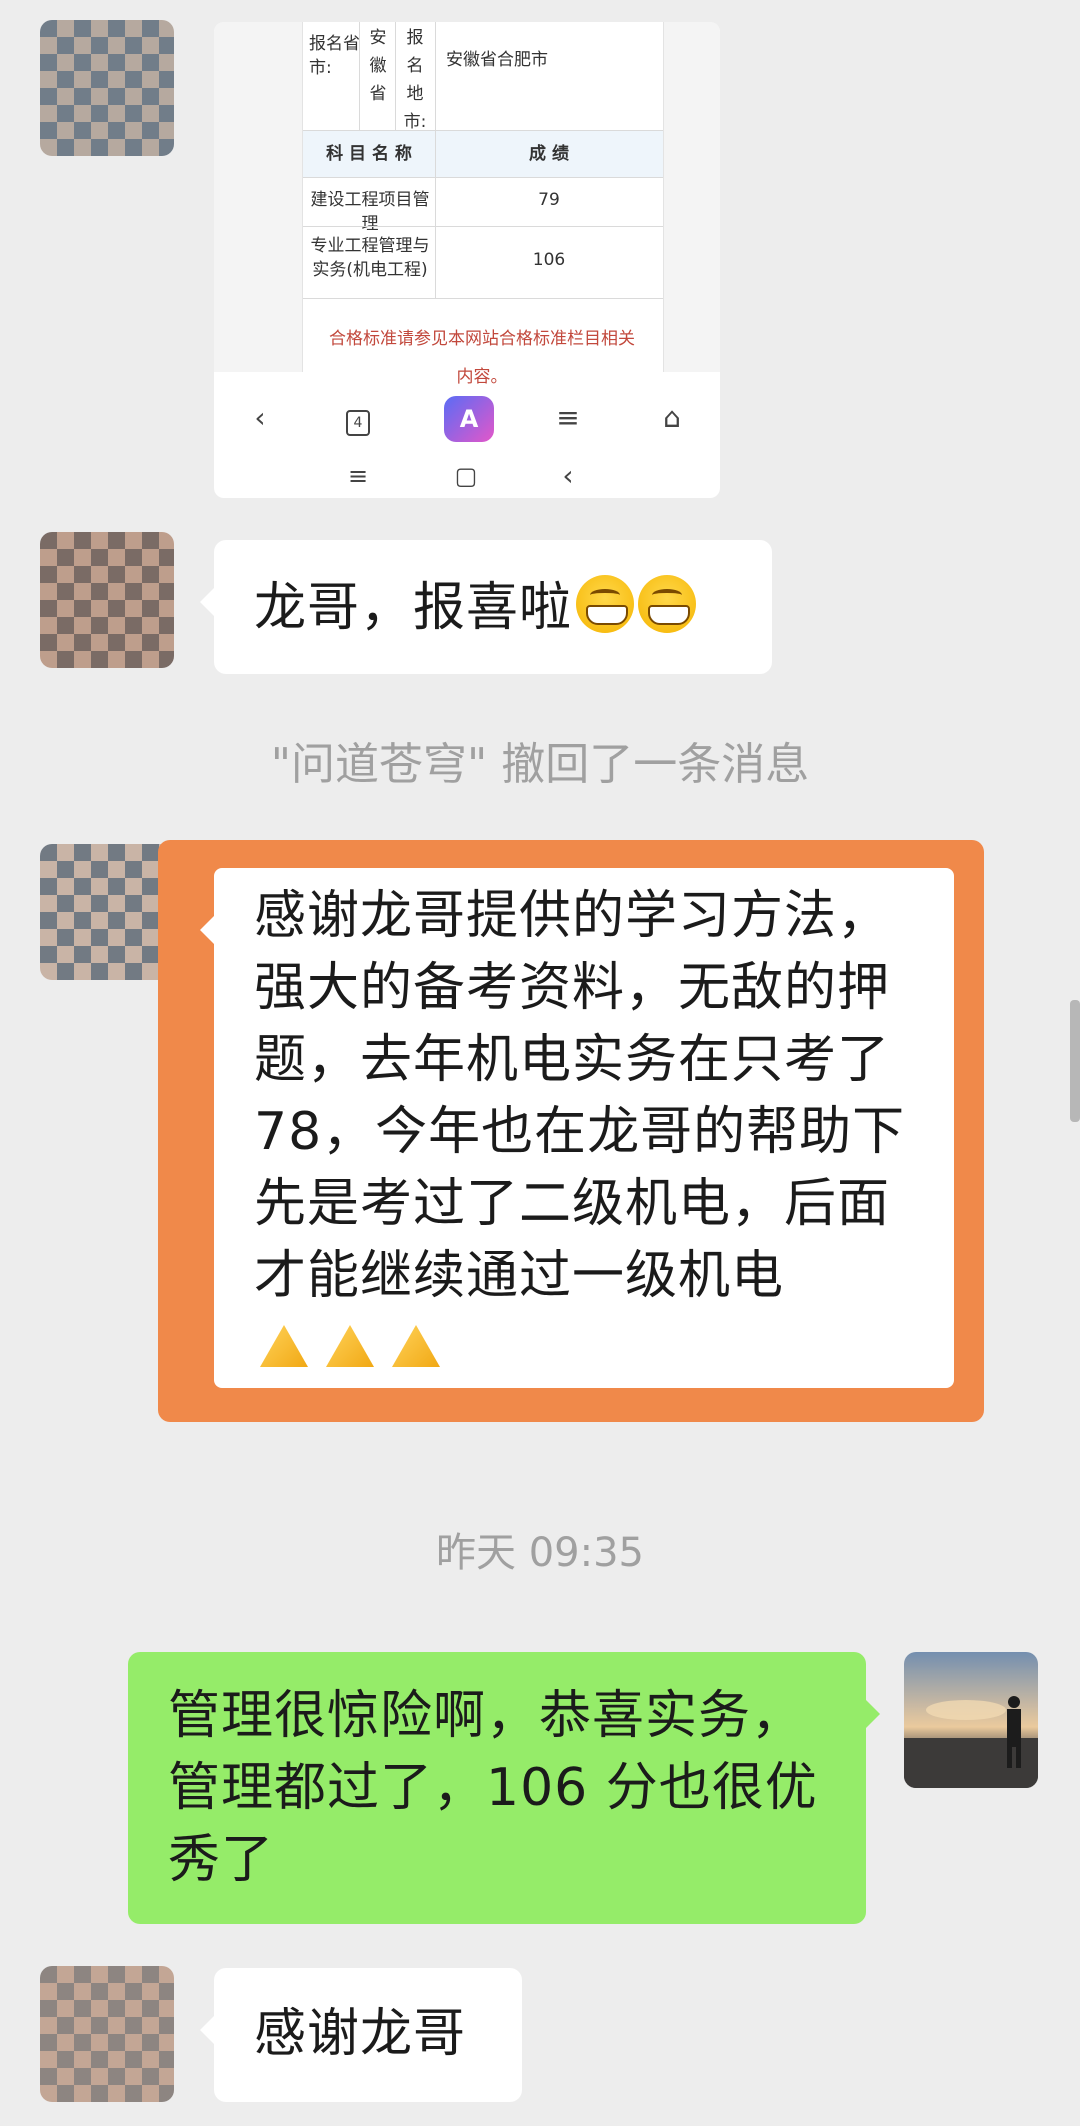 The height and width of the screenshot is (2126, 1080). I want to click on message-bubble: 龙哥，报喜啦, so click(486, 607).